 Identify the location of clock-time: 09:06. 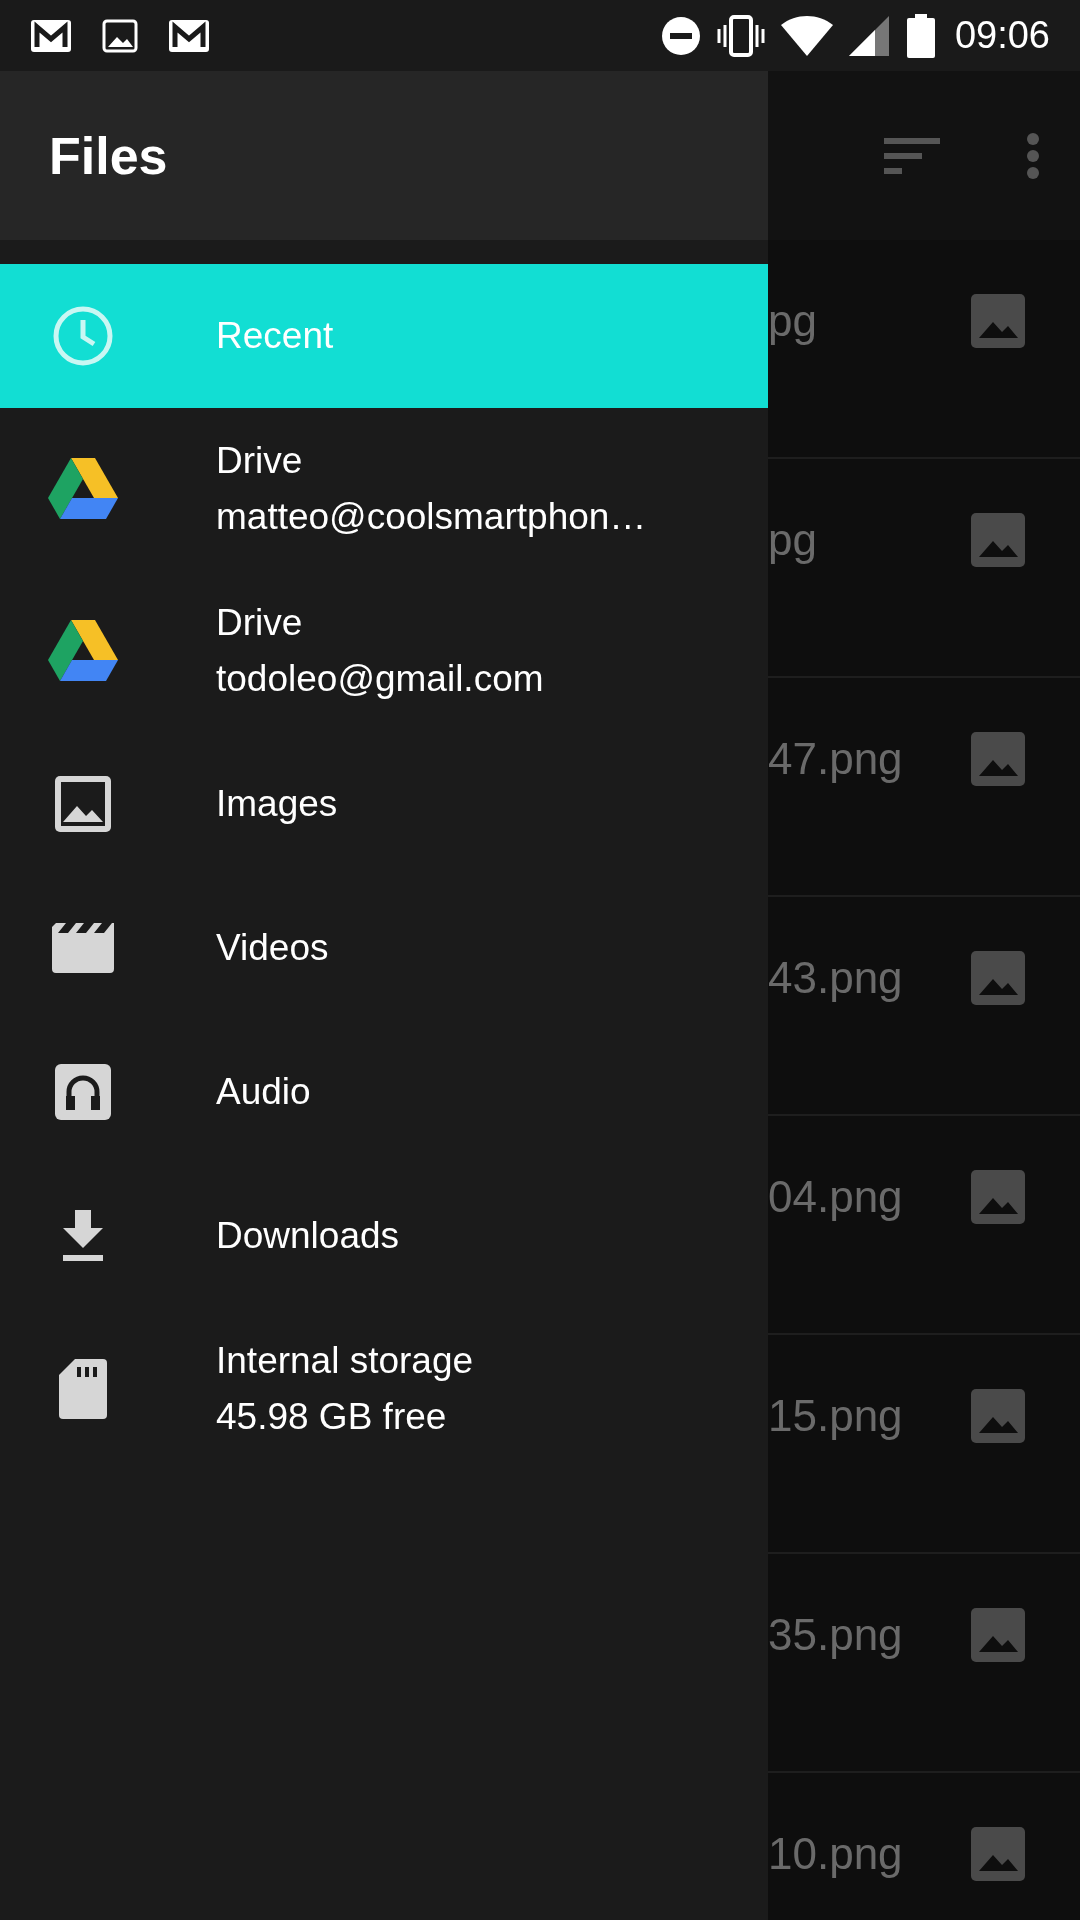
(1002, 35).